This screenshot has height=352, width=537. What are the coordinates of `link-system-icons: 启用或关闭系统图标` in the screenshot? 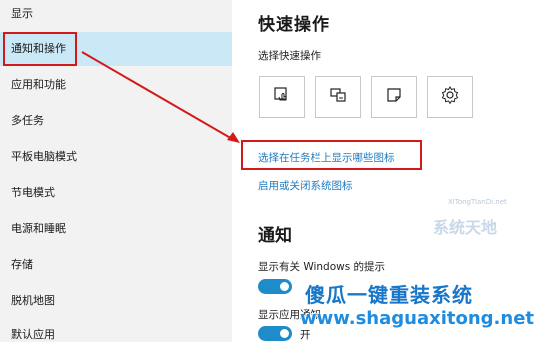 It's located at (305, 185).